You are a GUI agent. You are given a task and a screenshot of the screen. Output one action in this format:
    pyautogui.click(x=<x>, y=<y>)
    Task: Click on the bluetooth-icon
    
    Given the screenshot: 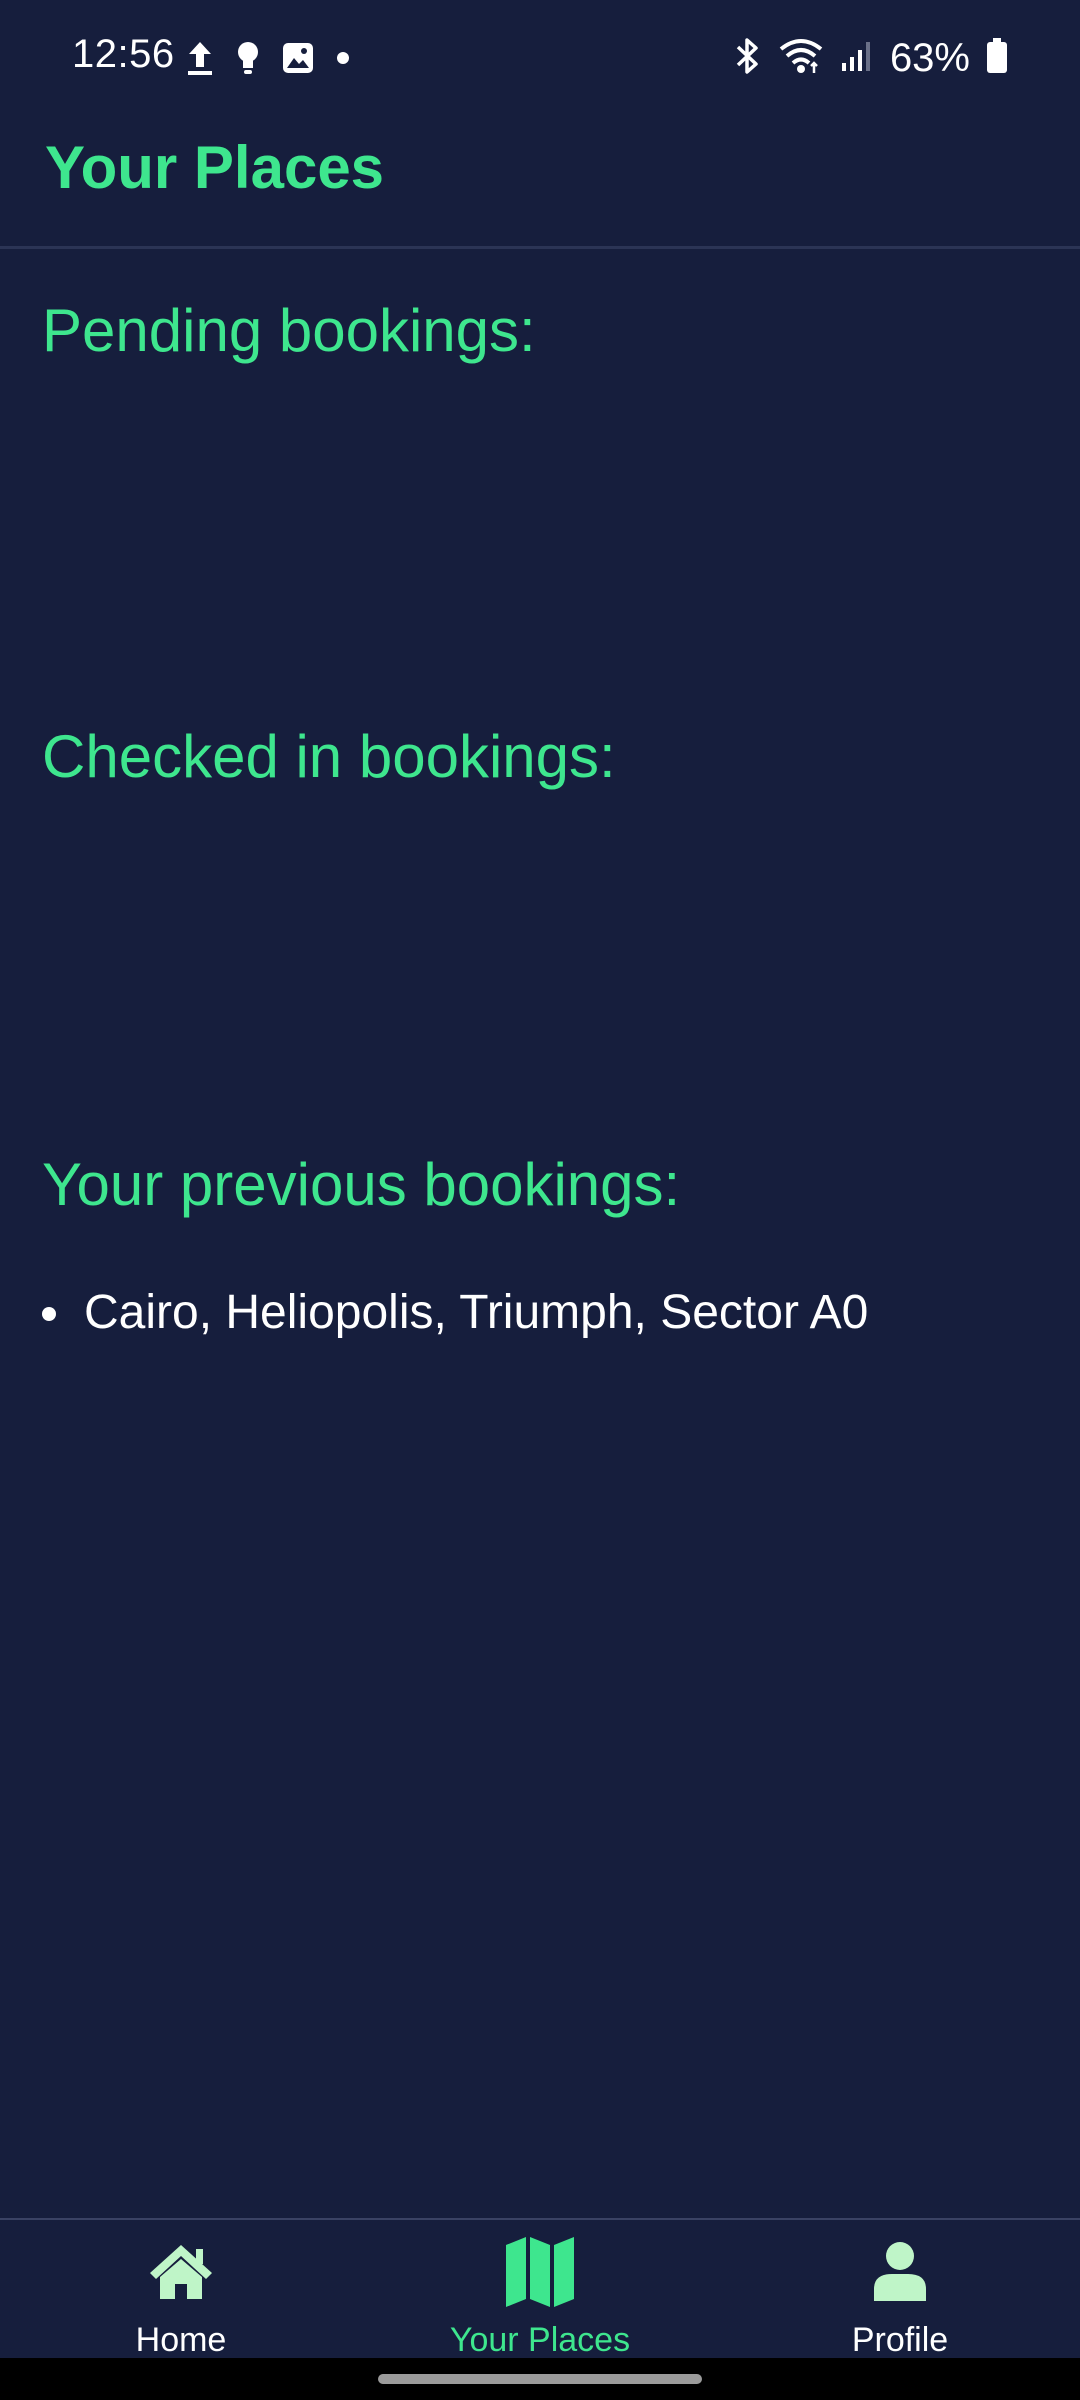 What is the action you would take?
    pyautogui.click(x=747, y=58)
    